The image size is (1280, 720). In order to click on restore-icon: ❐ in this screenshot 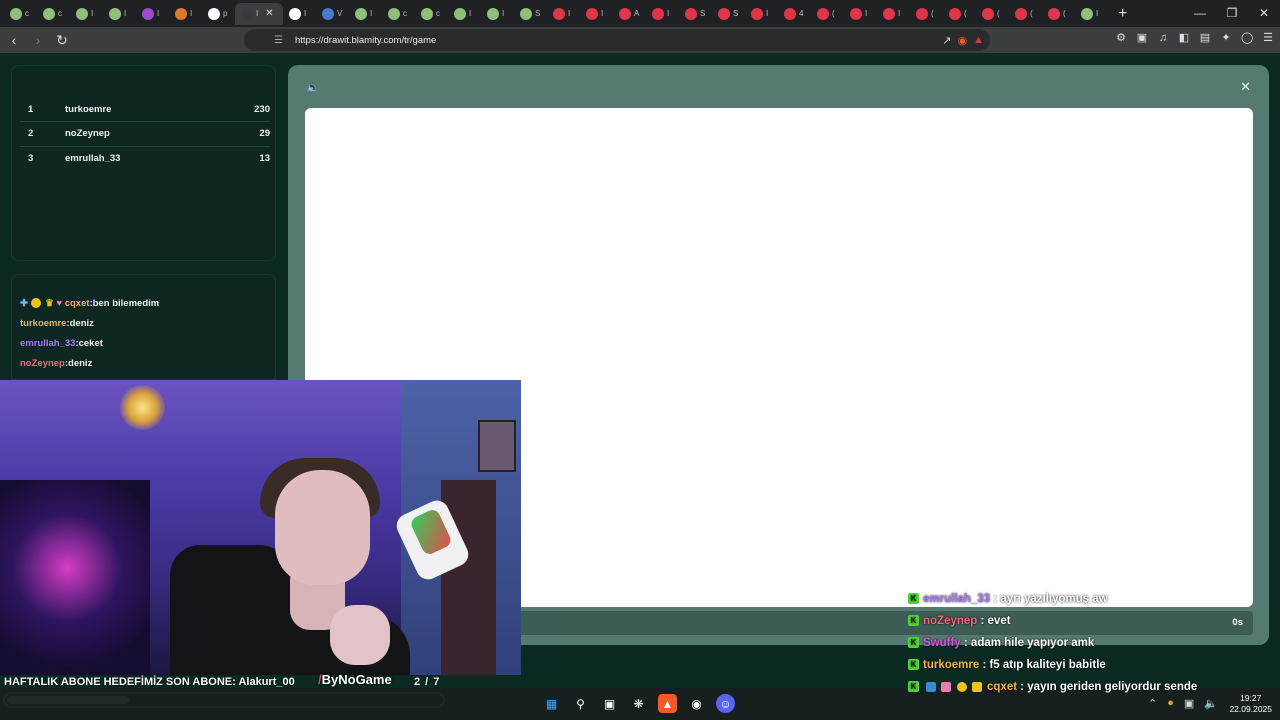, I will do `click(1232, 13)`.